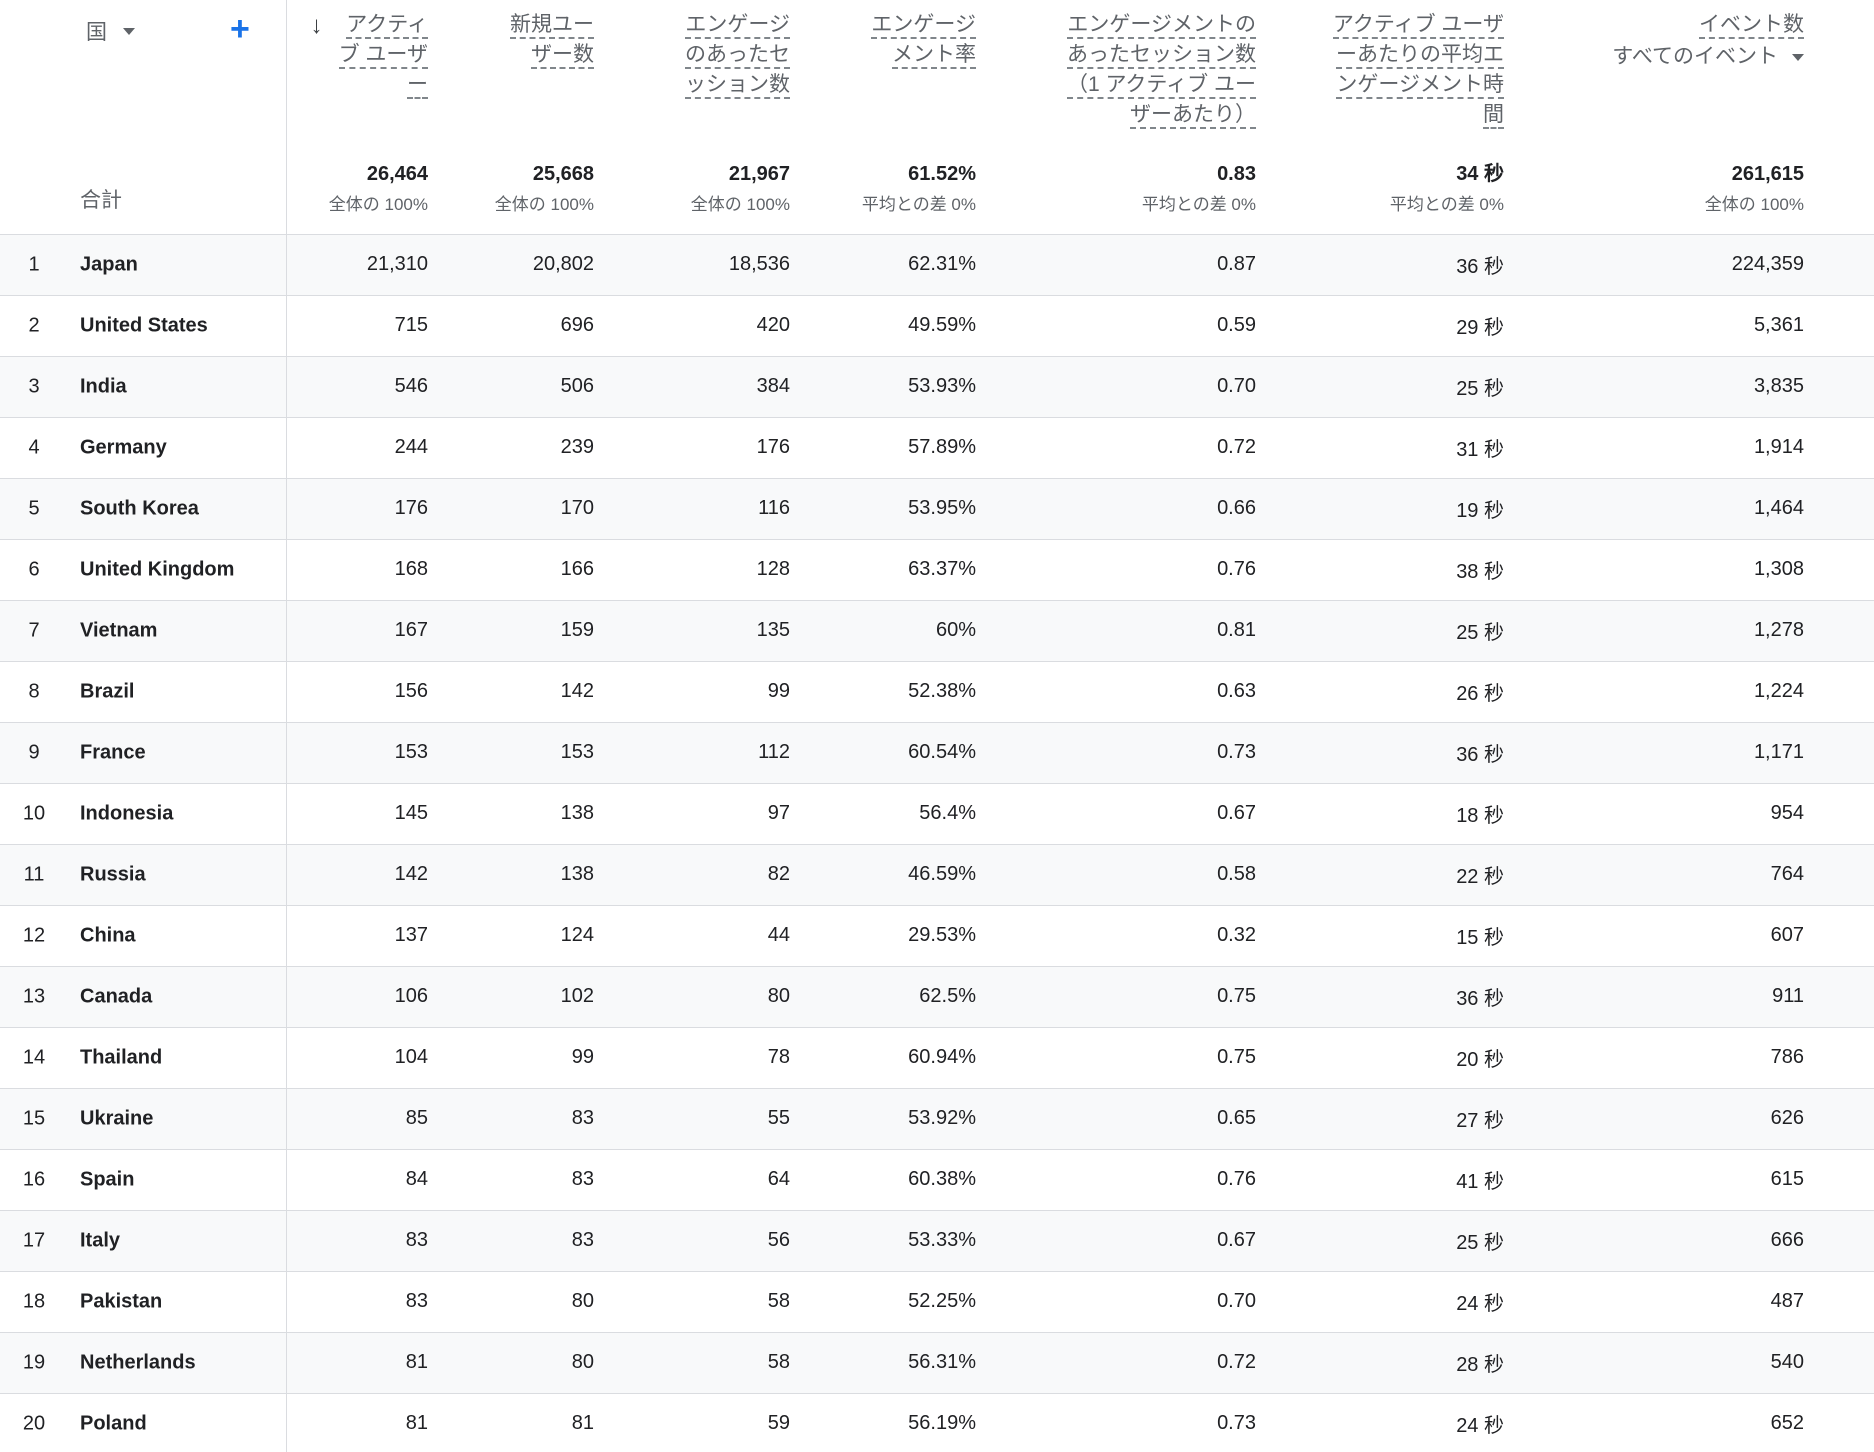  What do you see at coordinates (1672, 692) in the screenshot?
I see `metric-cell: 1,224` at bounding box center [1672, 692].